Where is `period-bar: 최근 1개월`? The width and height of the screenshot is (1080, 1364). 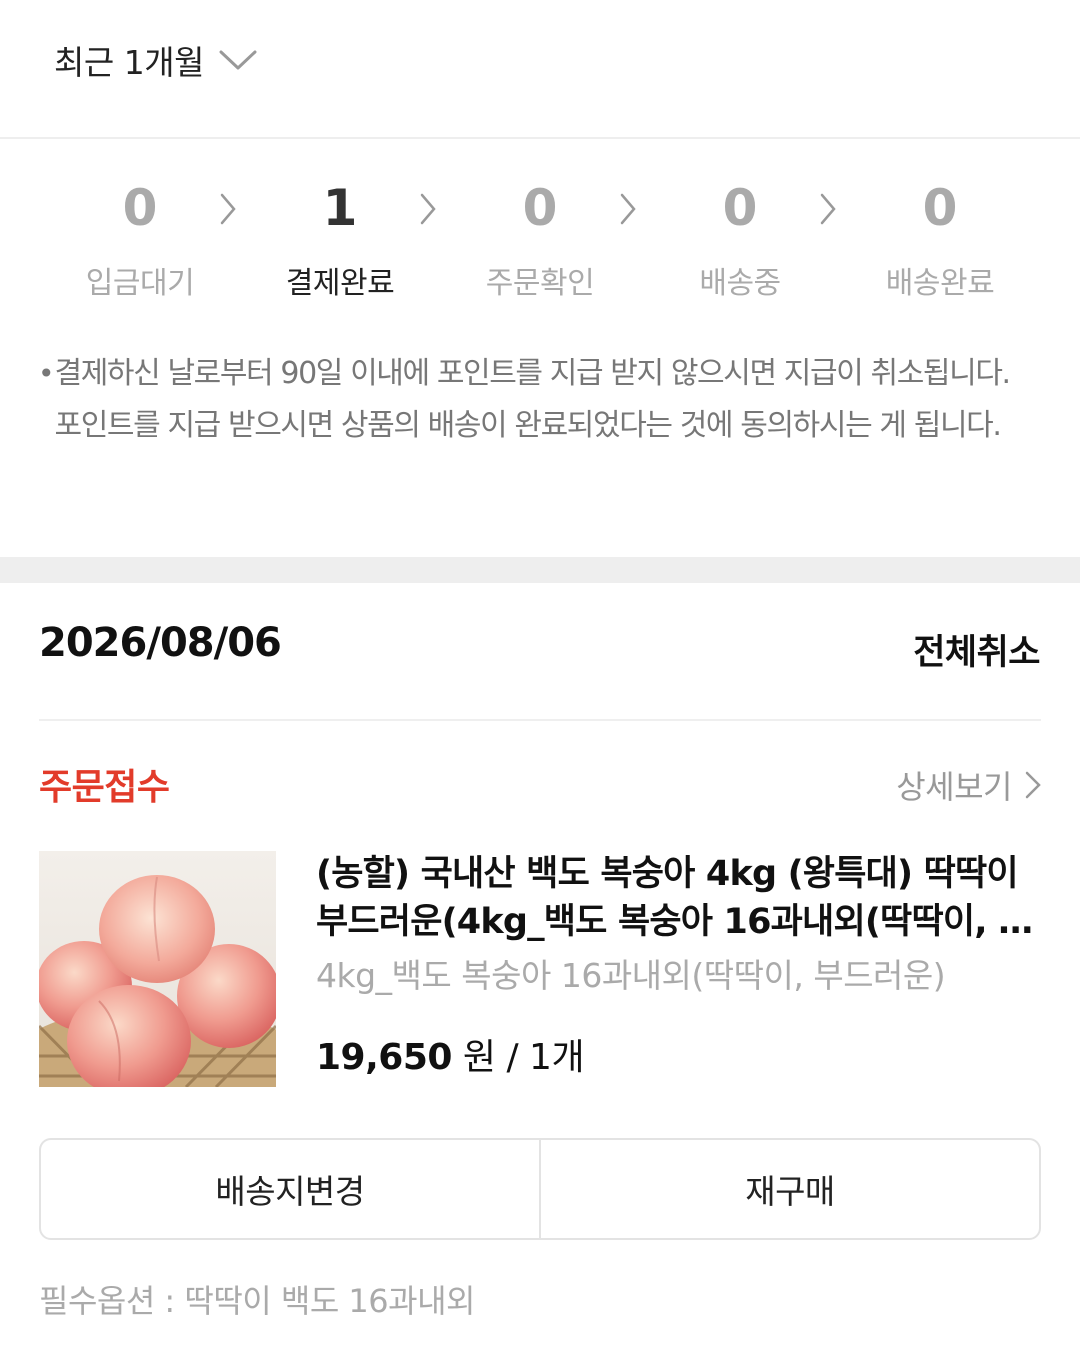 period-bar: 최근 1개월 is located at coordinates (540, 69).